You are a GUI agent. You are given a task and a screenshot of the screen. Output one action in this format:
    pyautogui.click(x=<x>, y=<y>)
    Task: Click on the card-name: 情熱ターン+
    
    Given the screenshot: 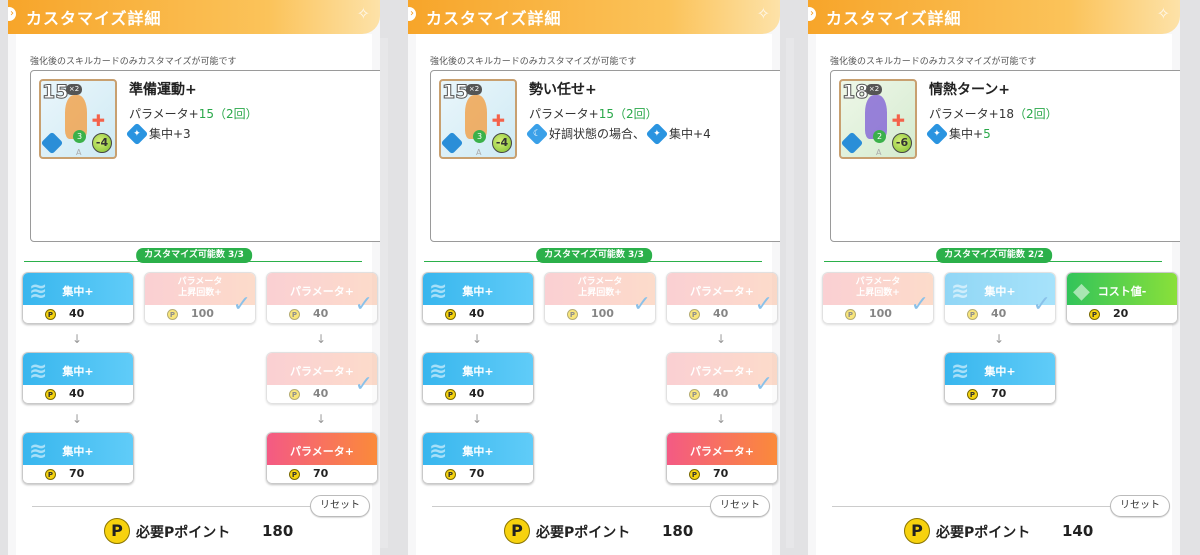 What is the action you would take?
    pyautogui.click(x=970, y=90)
    